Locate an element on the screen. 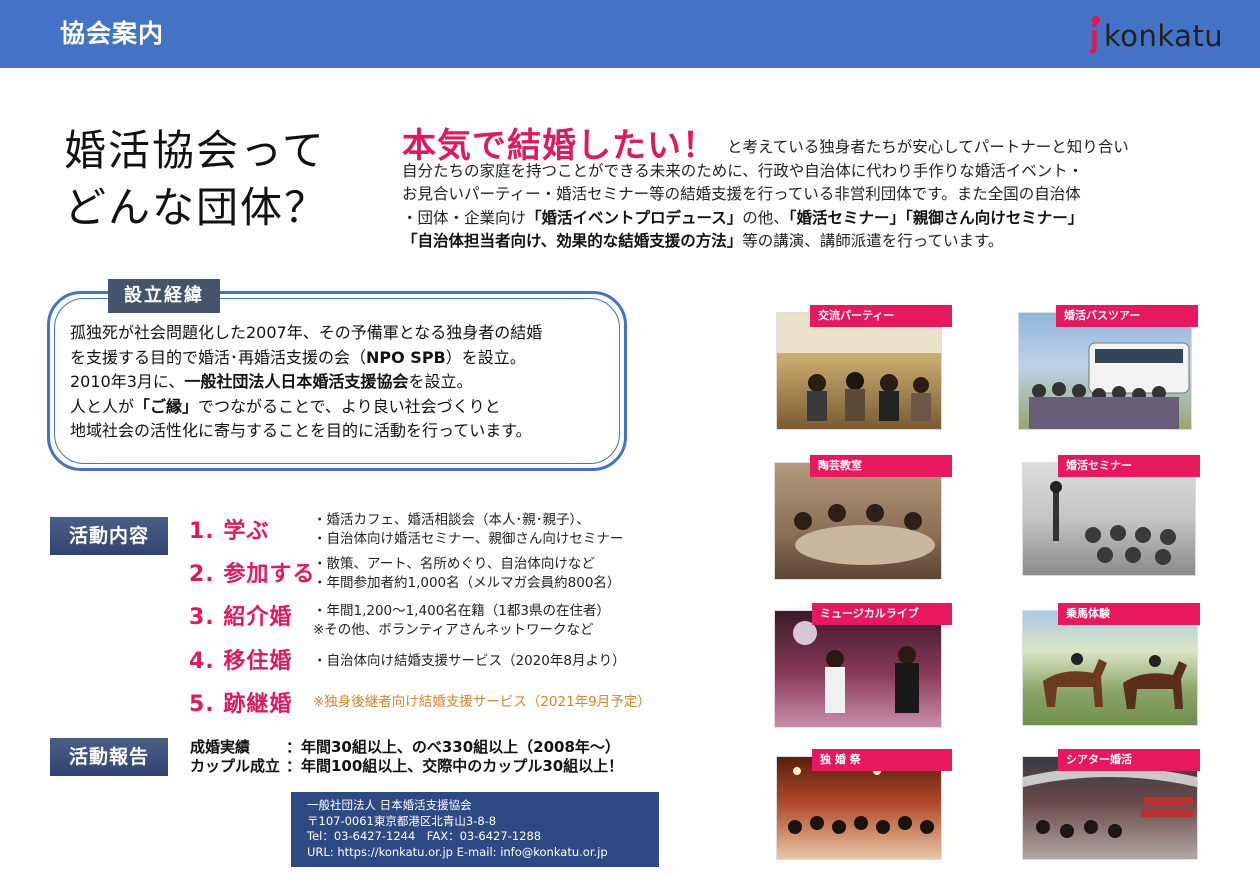  activity-desc-line: ・自治体向け結婚支援サービス（2020年8月より） is located at coordinates (469, 661).